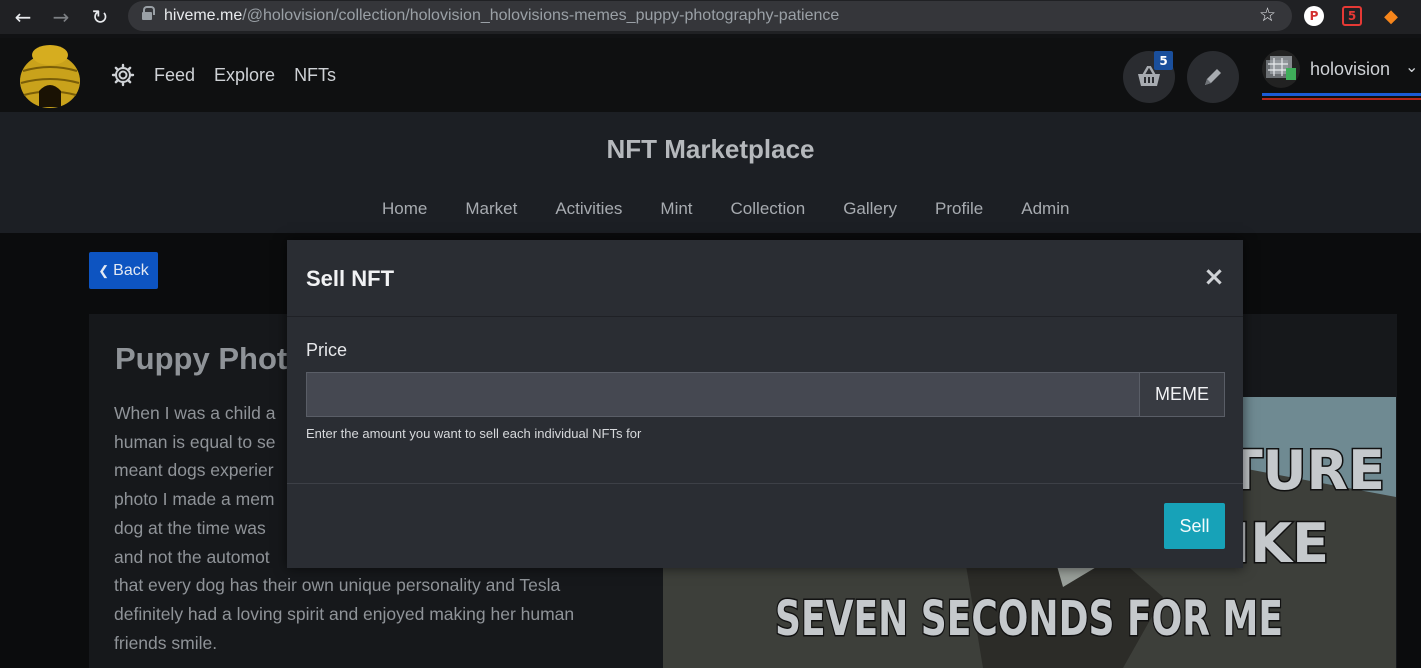 Image resolution: width=1421 pixels, height=668 pixels. What do you see at coordinates (1412, 66) in the screenshot?
I see `chevron-down-icon: ⌄` at bounding box center [1412, 66].